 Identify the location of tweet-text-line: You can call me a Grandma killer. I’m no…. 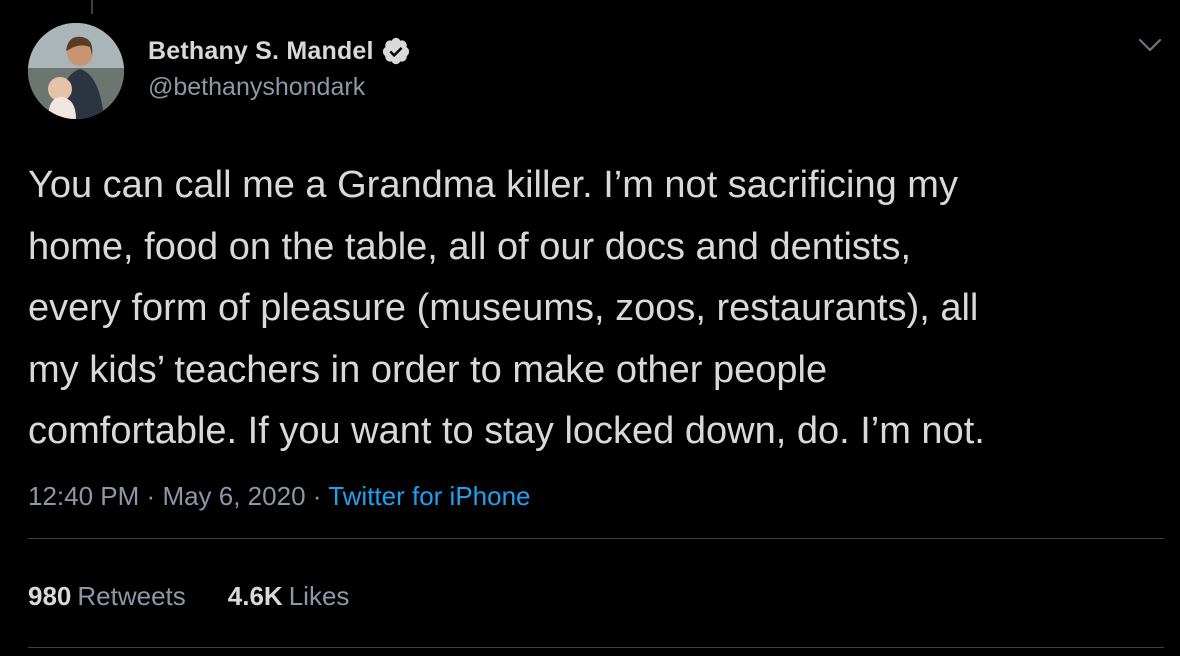
(493, 185).